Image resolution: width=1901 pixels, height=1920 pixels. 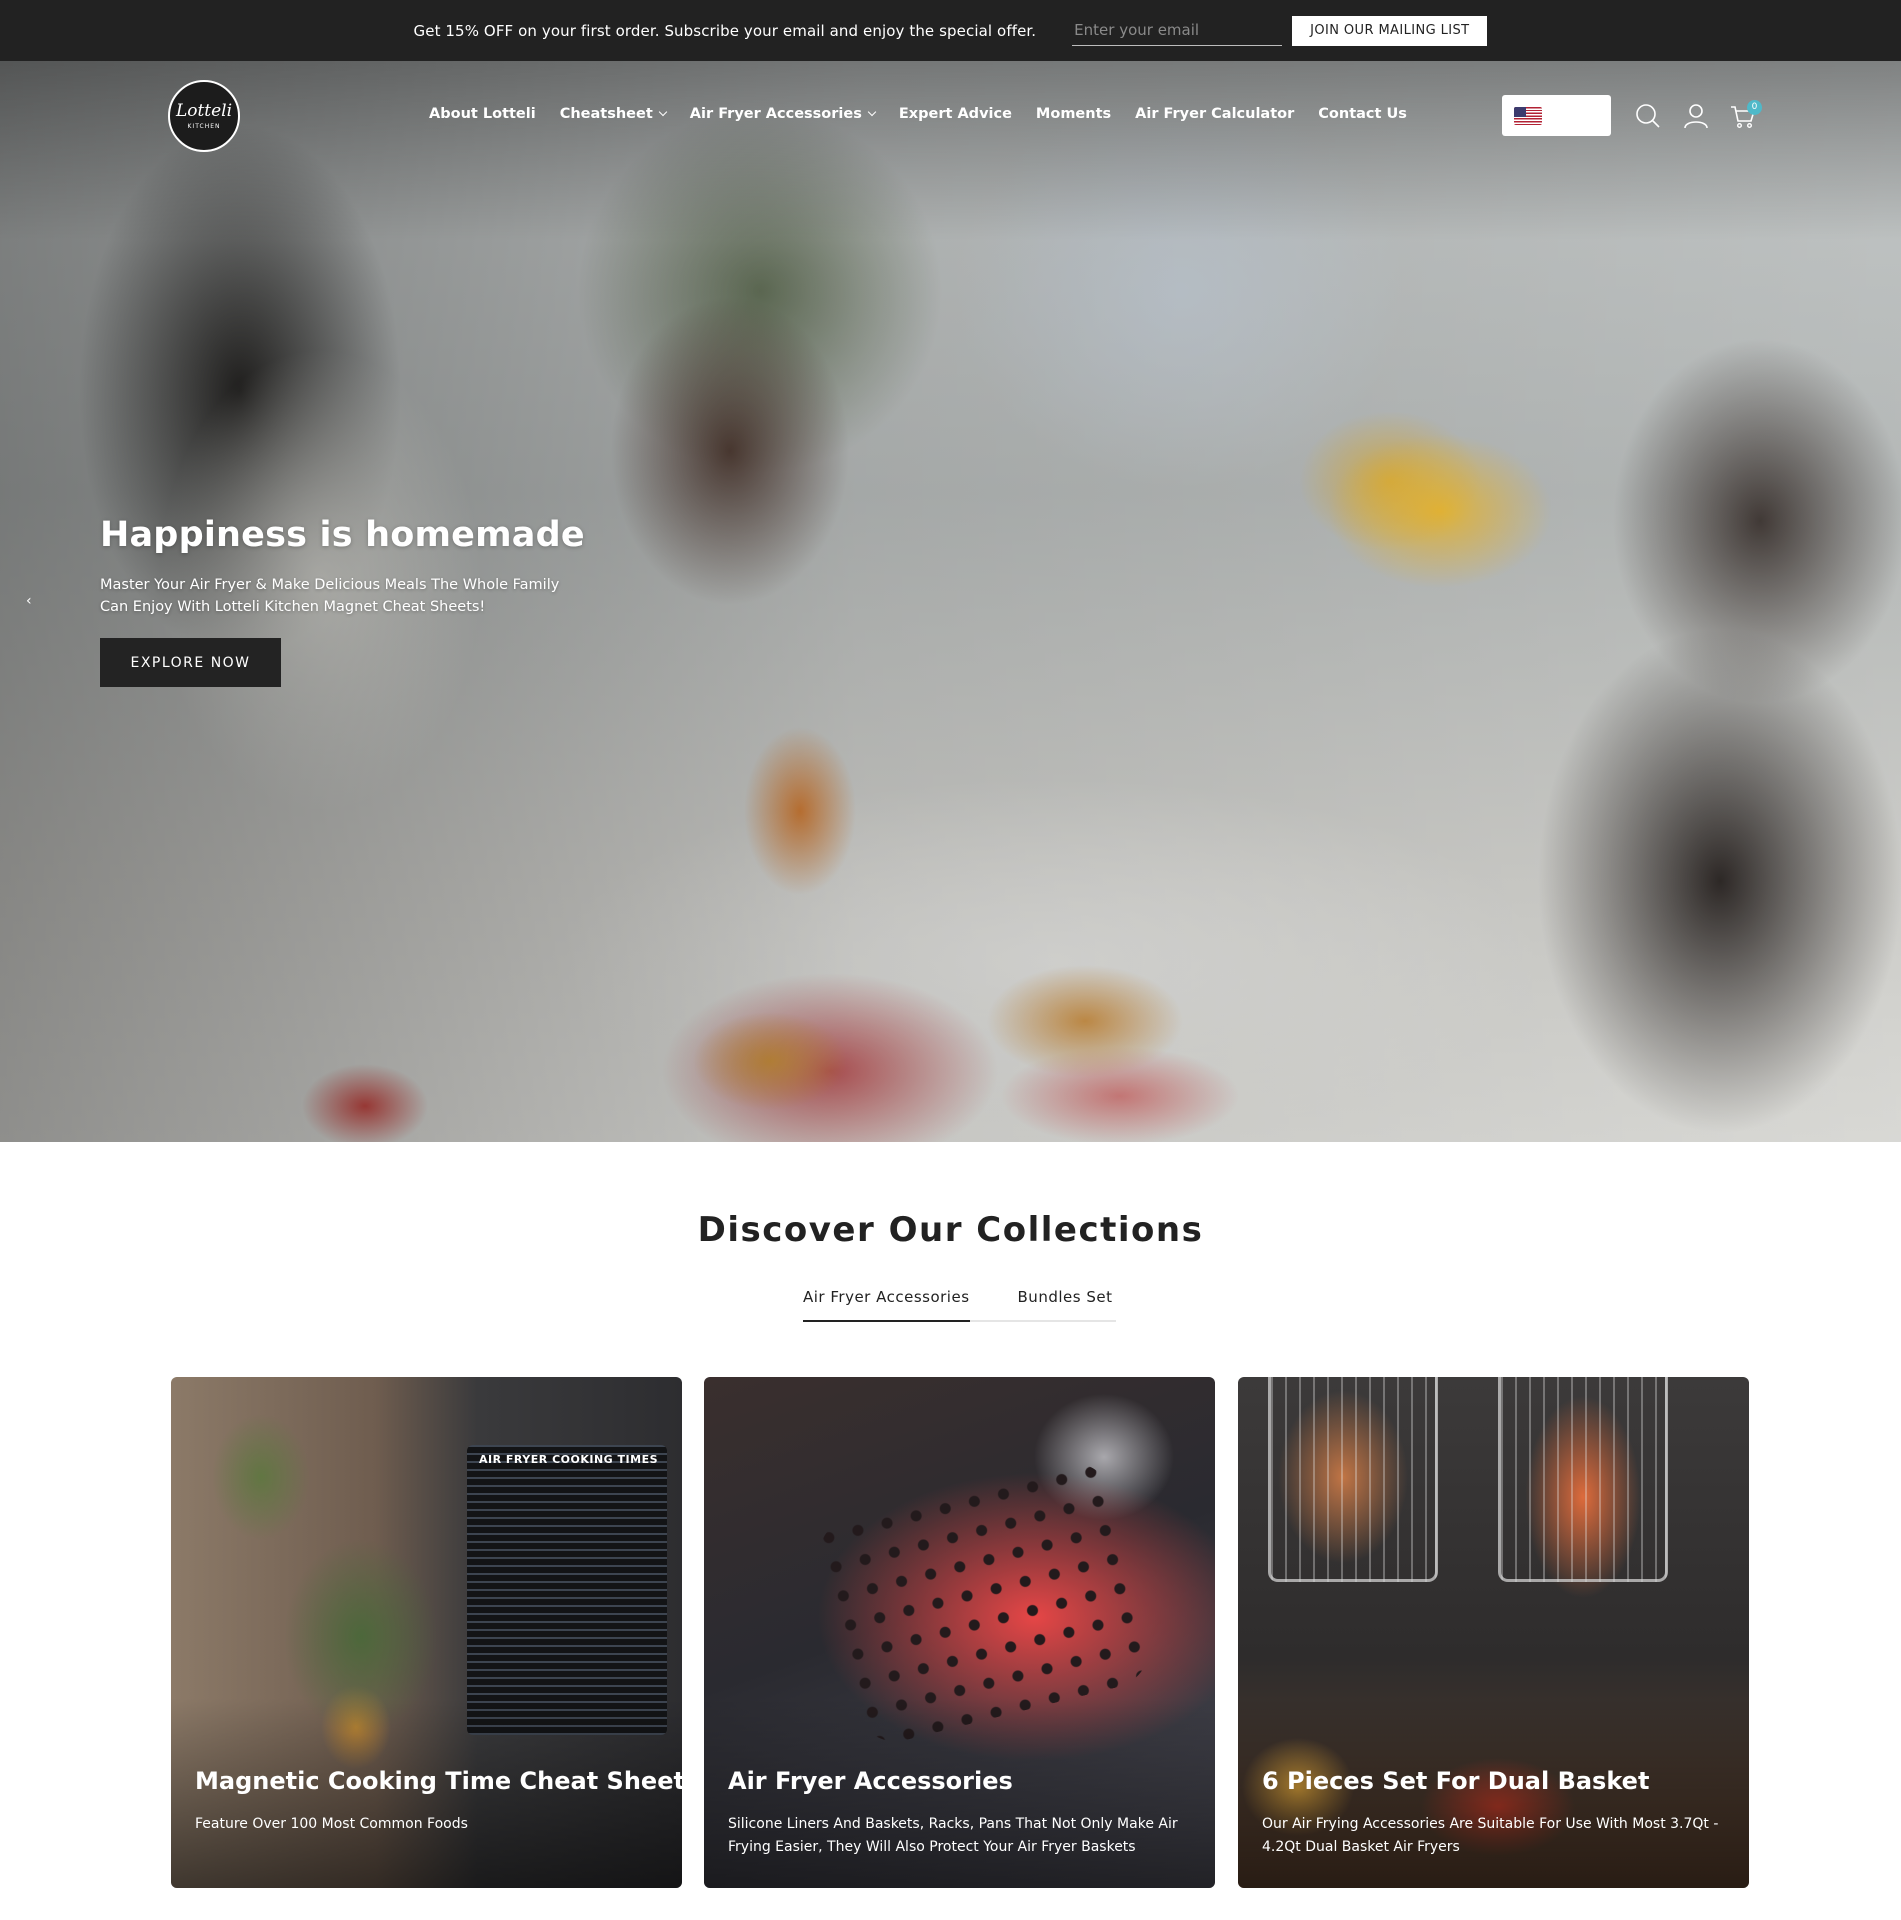 What do you see at coordinates (886, 1305) in the screenshot?
I see `tab-air-fryer-accessories: Air Fryer Accessories` at bounding box center [886, 1305].